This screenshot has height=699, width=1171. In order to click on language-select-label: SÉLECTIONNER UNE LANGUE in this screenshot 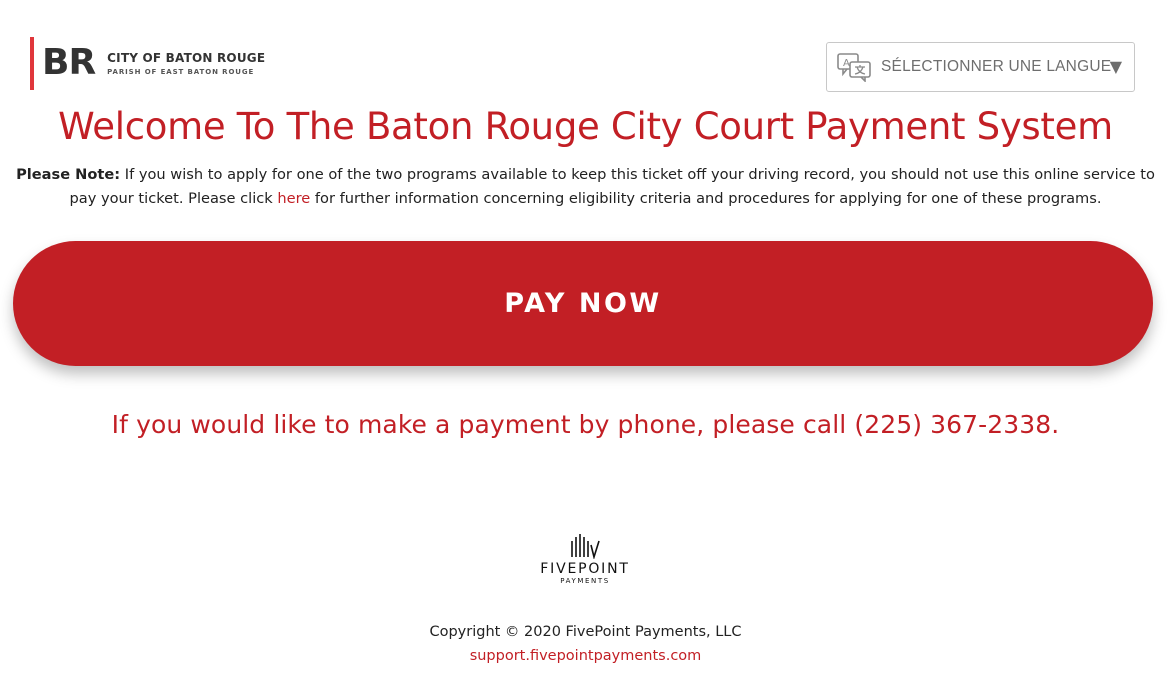, I will do `click(996, 66)`.